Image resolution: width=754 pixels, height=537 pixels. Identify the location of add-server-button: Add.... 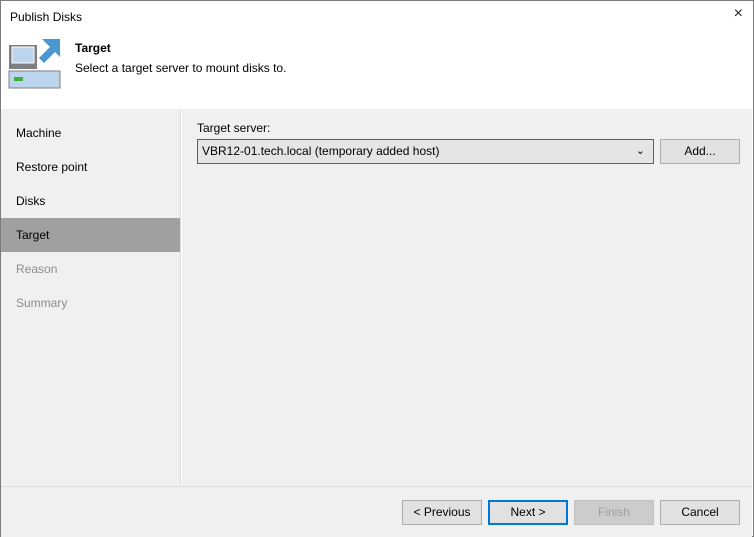
(700, 151).